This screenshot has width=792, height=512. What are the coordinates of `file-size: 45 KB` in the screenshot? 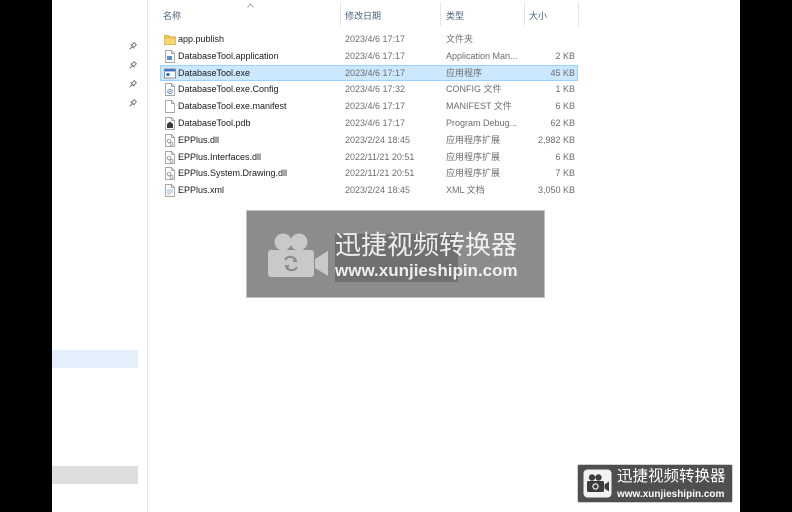 It's located at (562, 72).